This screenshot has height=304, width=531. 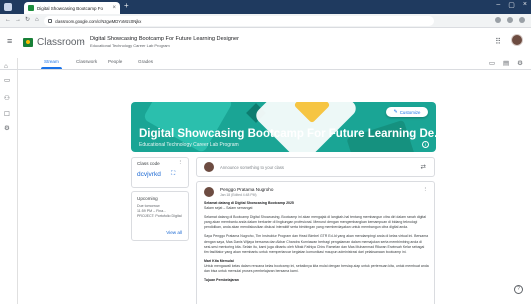 I want to click on announce-box: Announce something to your class ⇄, so click(x=315, y=167).